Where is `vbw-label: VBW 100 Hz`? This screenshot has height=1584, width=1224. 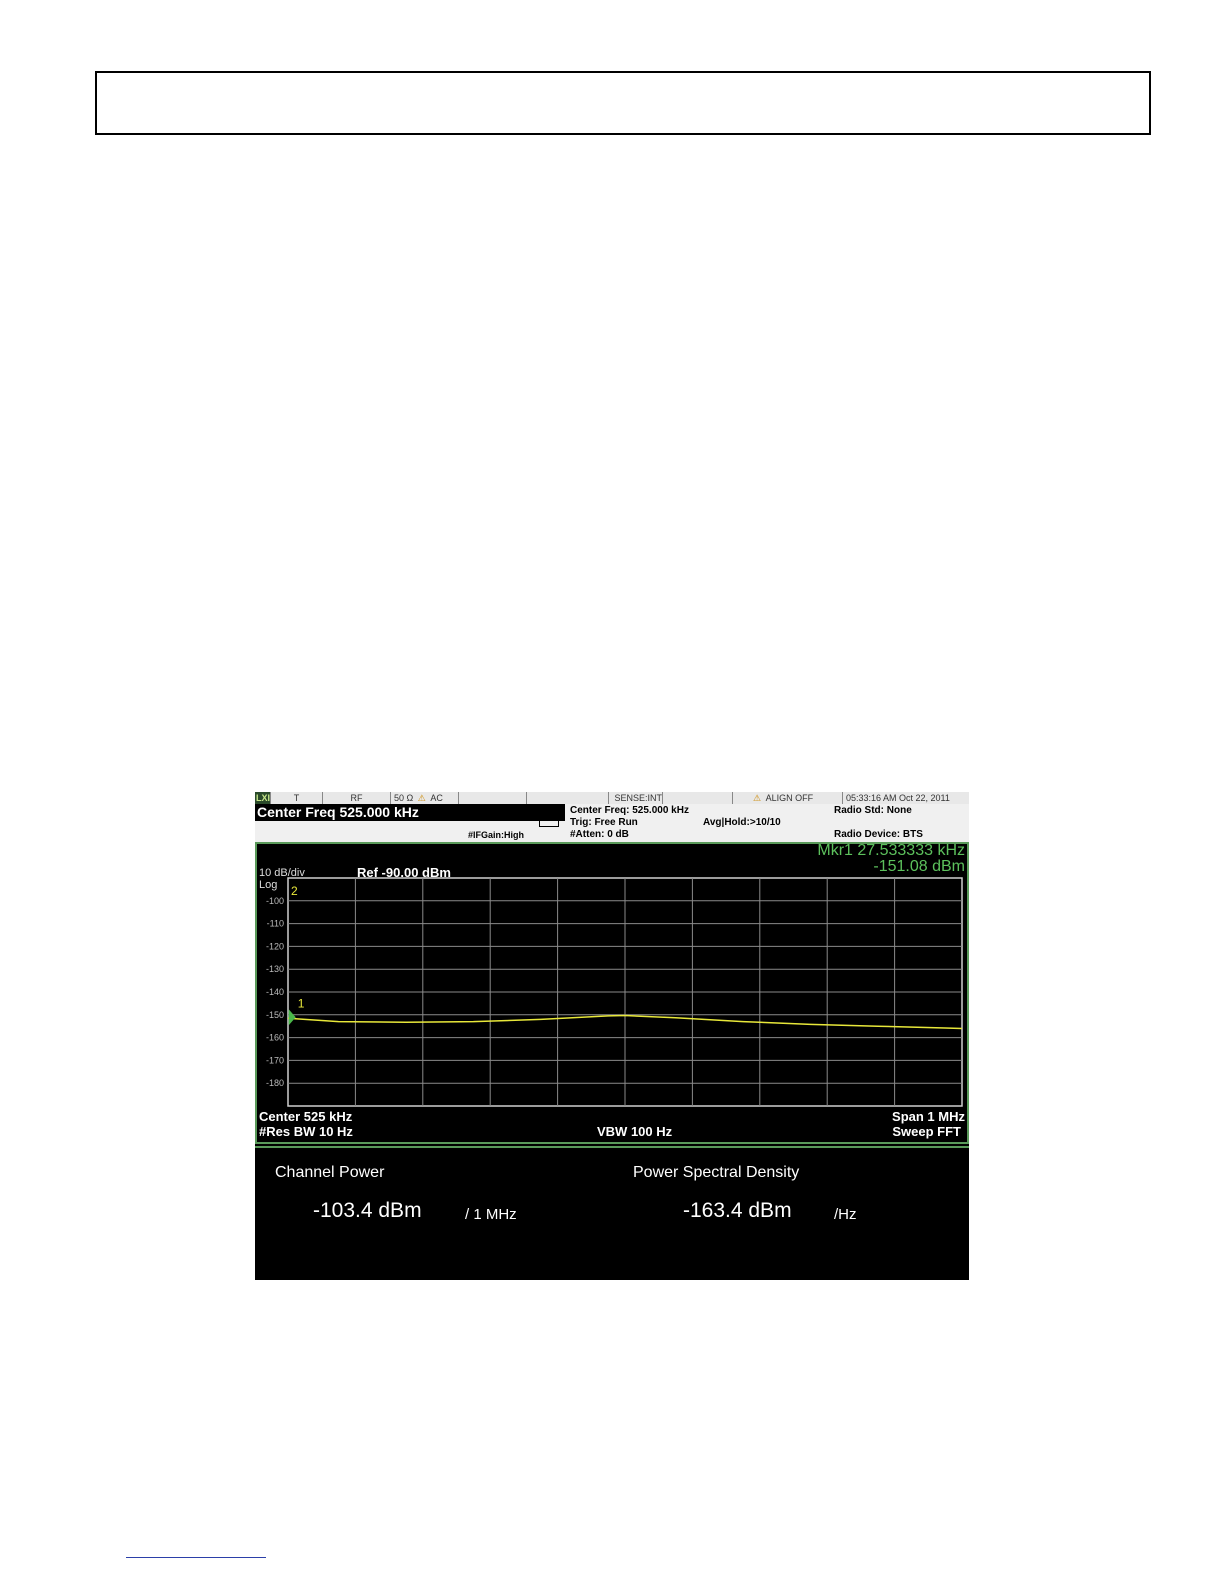
vbw-label: VBW 100 Hz is located at coordinates (635, 1131).